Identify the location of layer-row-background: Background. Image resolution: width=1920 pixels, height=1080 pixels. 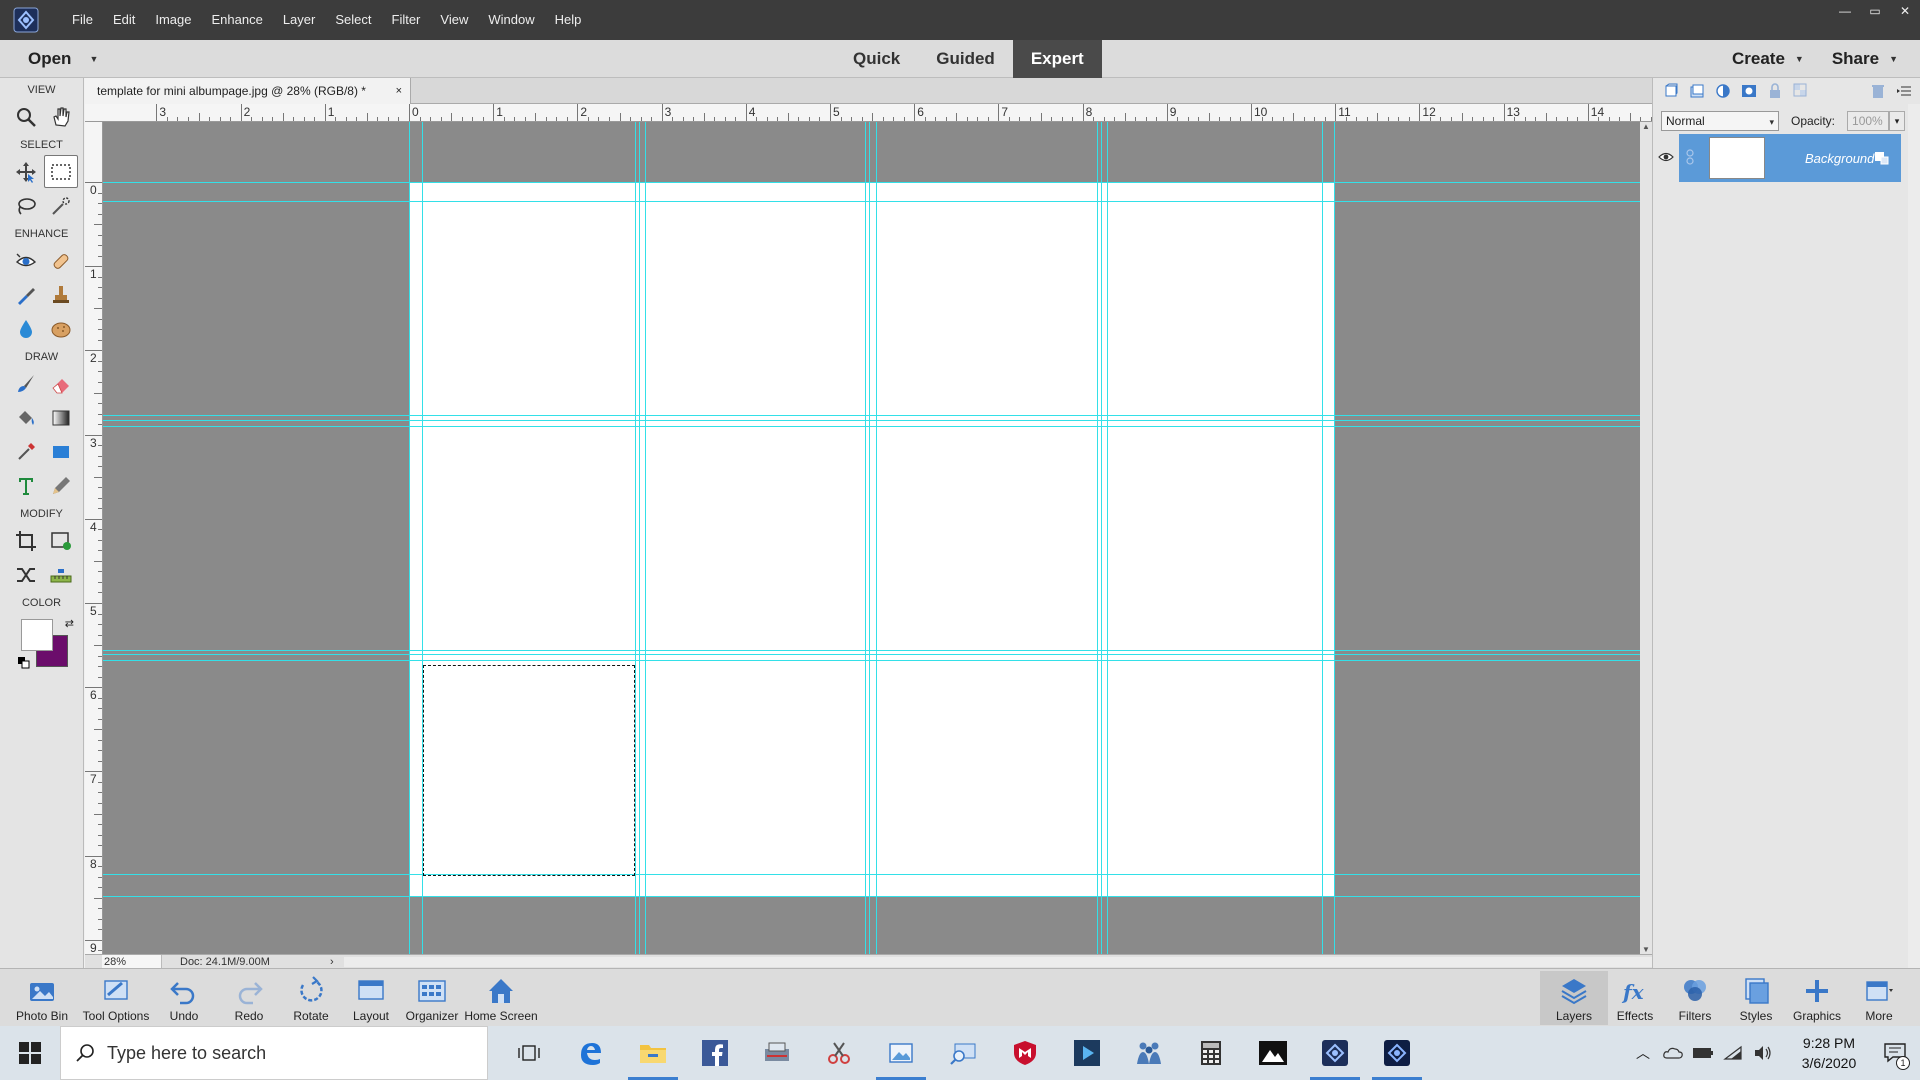
(1781, 158).